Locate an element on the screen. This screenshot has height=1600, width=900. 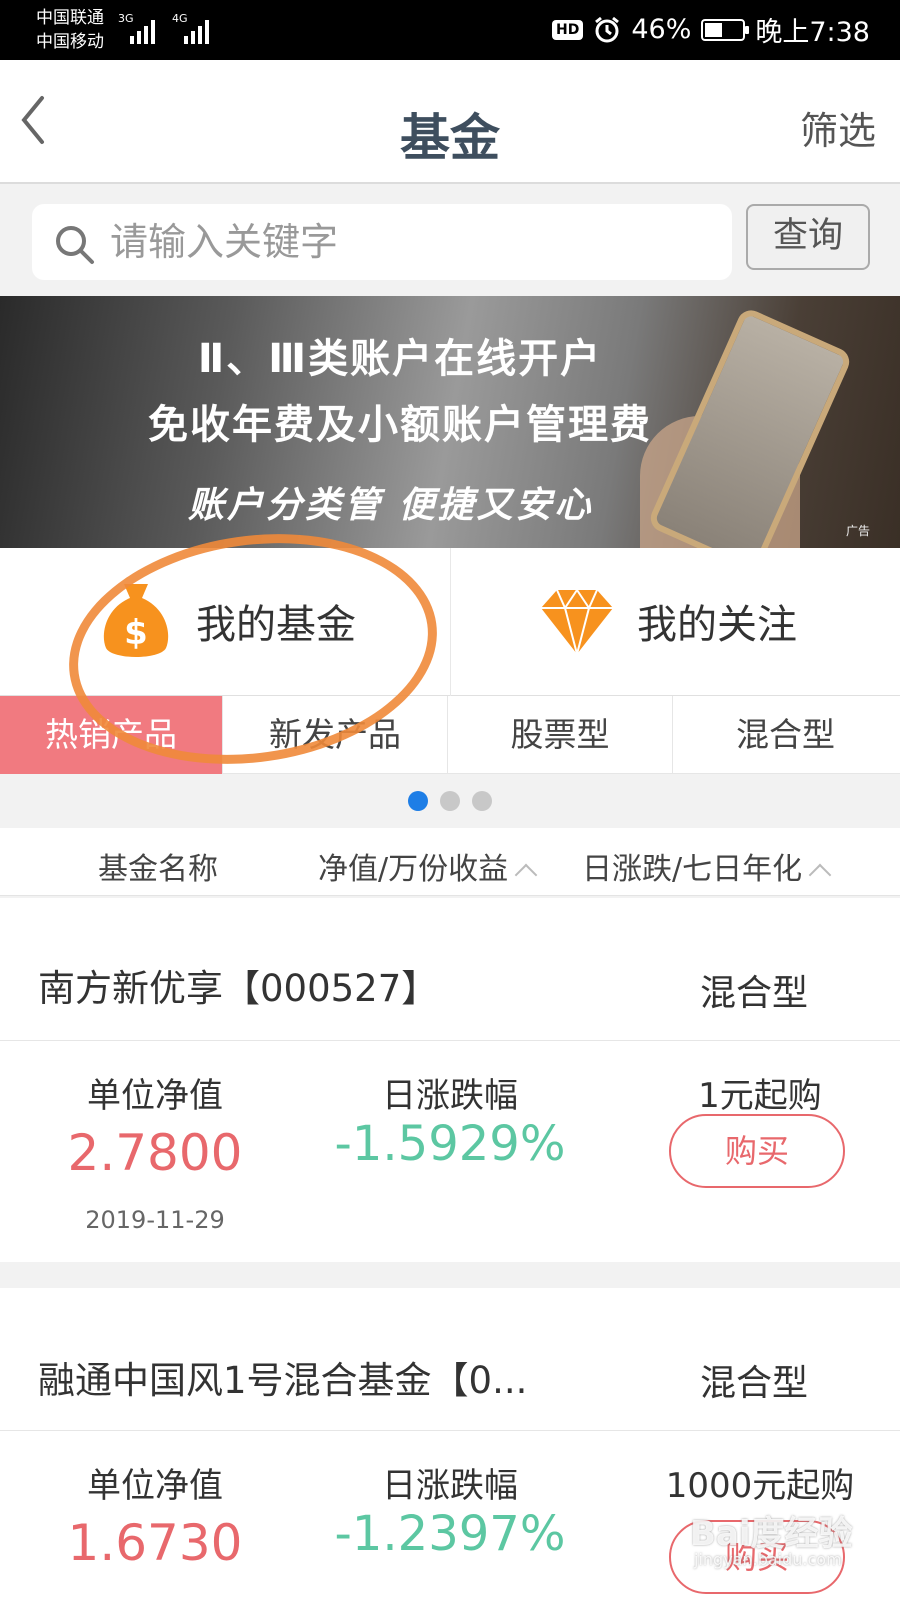
list-column-header: 基金名称 净值/万份收益 日涨跌/七日年化 is located at coordinates (450, 862).